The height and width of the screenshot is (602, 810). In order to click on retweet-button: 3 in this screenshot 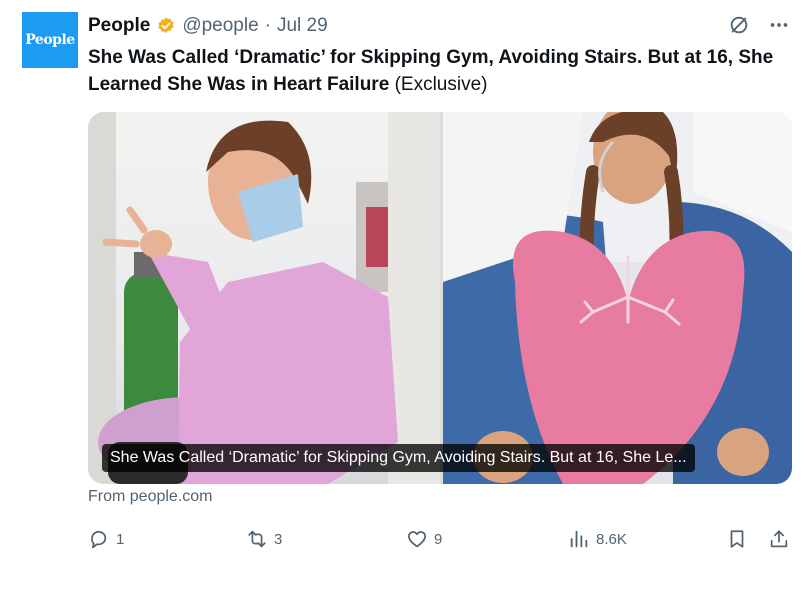, I will do `click(264, 539)`.